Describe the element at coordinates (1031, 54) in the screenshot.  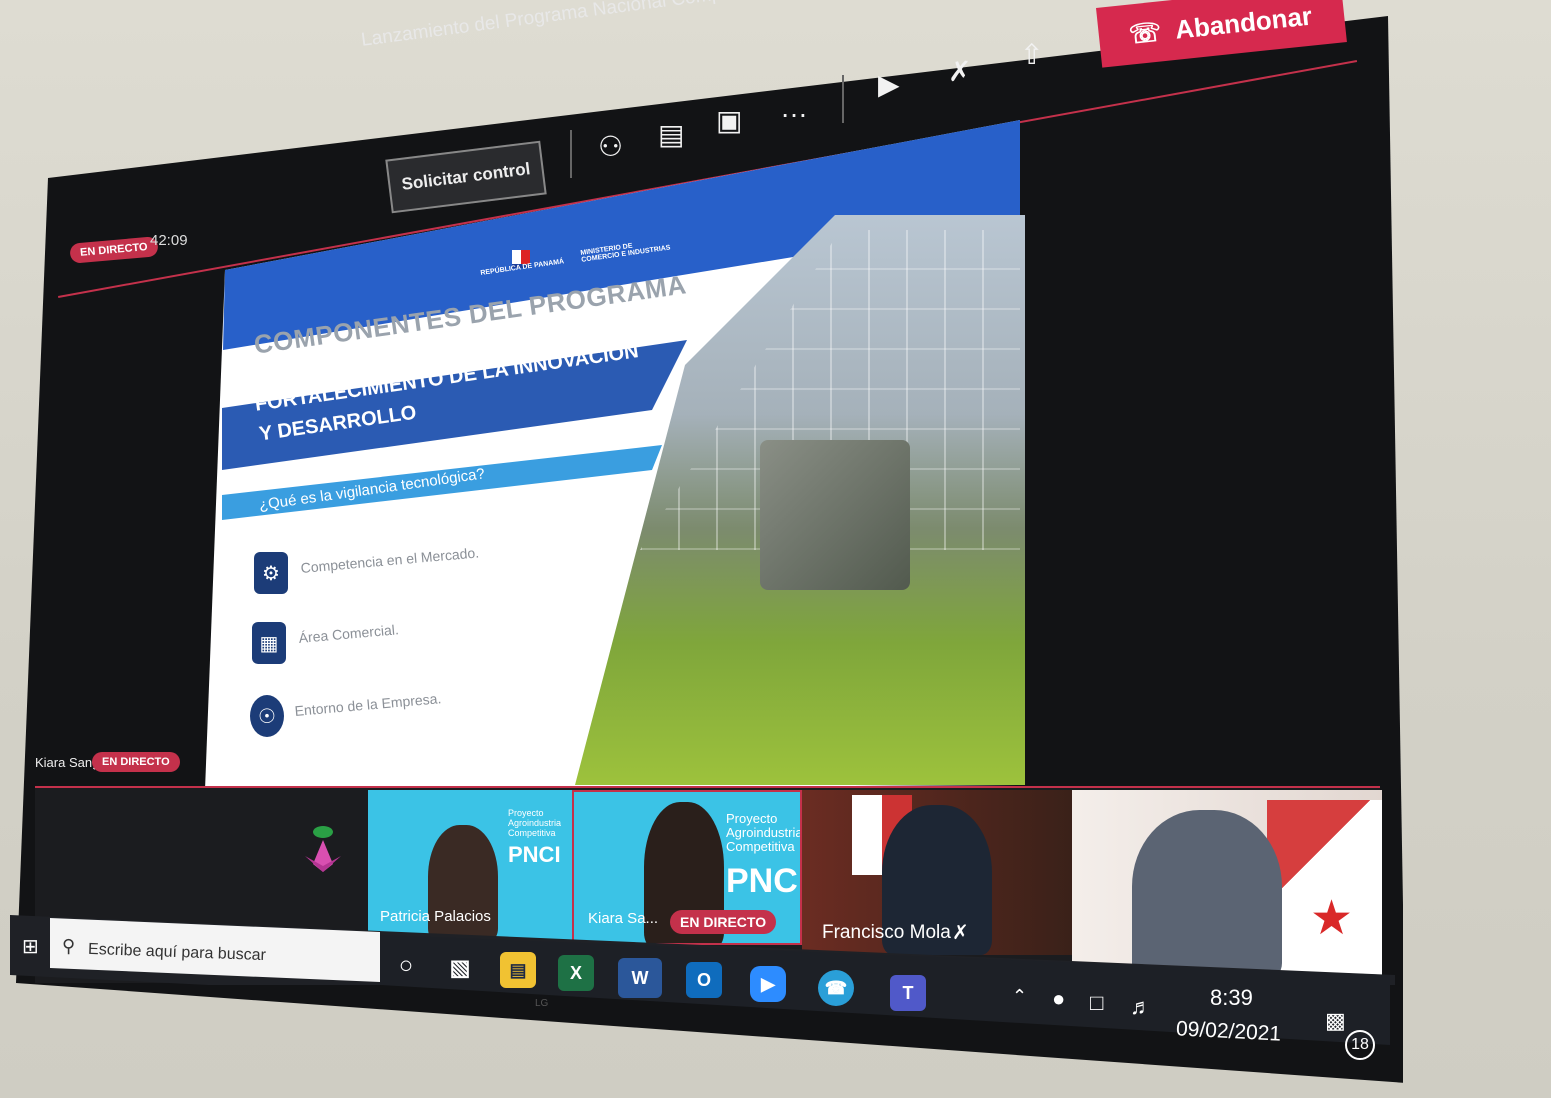
I see `share-icon: ⇧` at that location.